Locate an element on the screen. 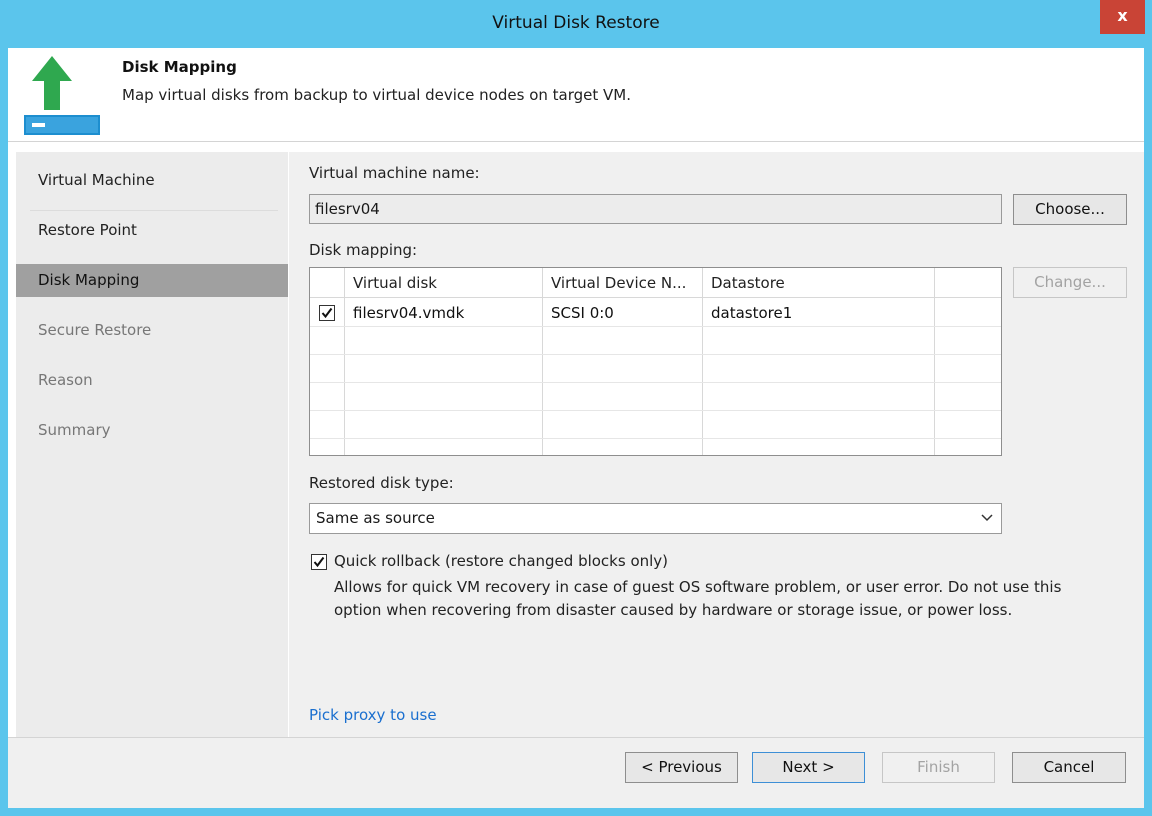 The image size is (1152, 816). close-icon: x is located at coordinates (1122, 15).